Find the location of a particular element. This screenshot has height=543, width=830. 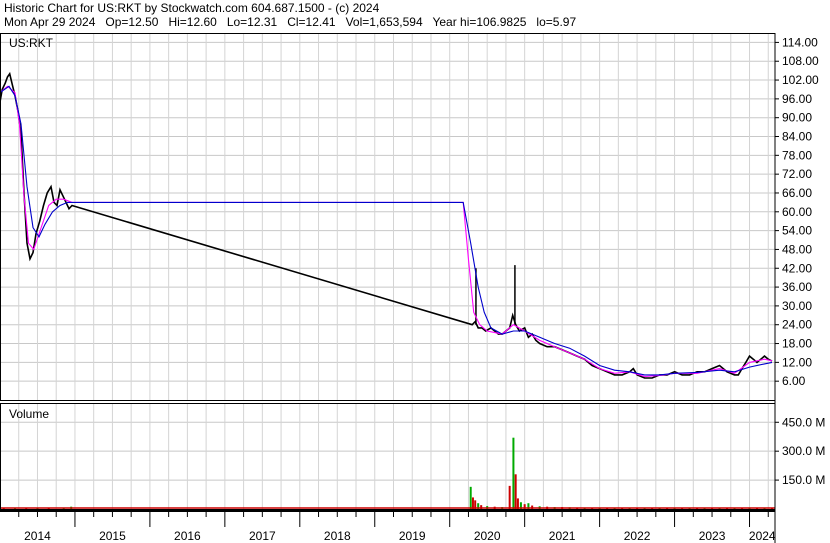

volume-tick-label: 150.0 M is located at coordinates (803, 480).